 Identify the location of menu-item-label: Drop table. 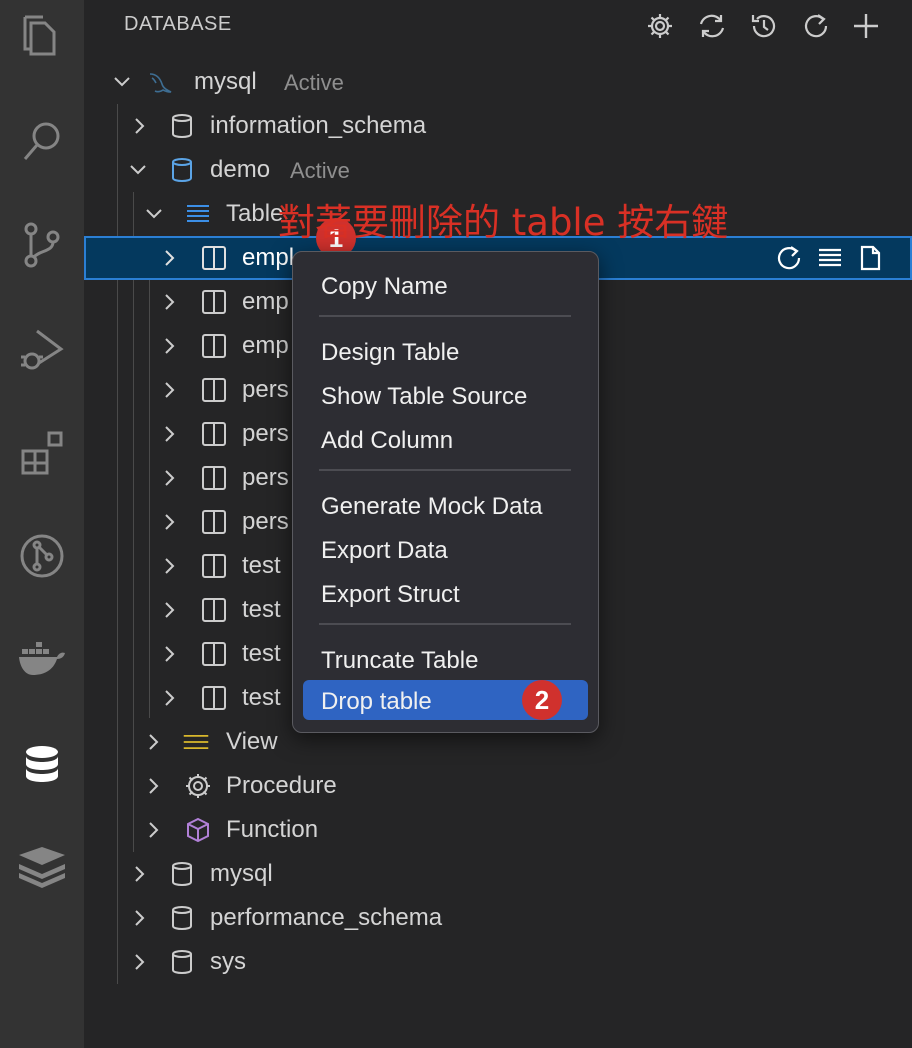
(376, 701).